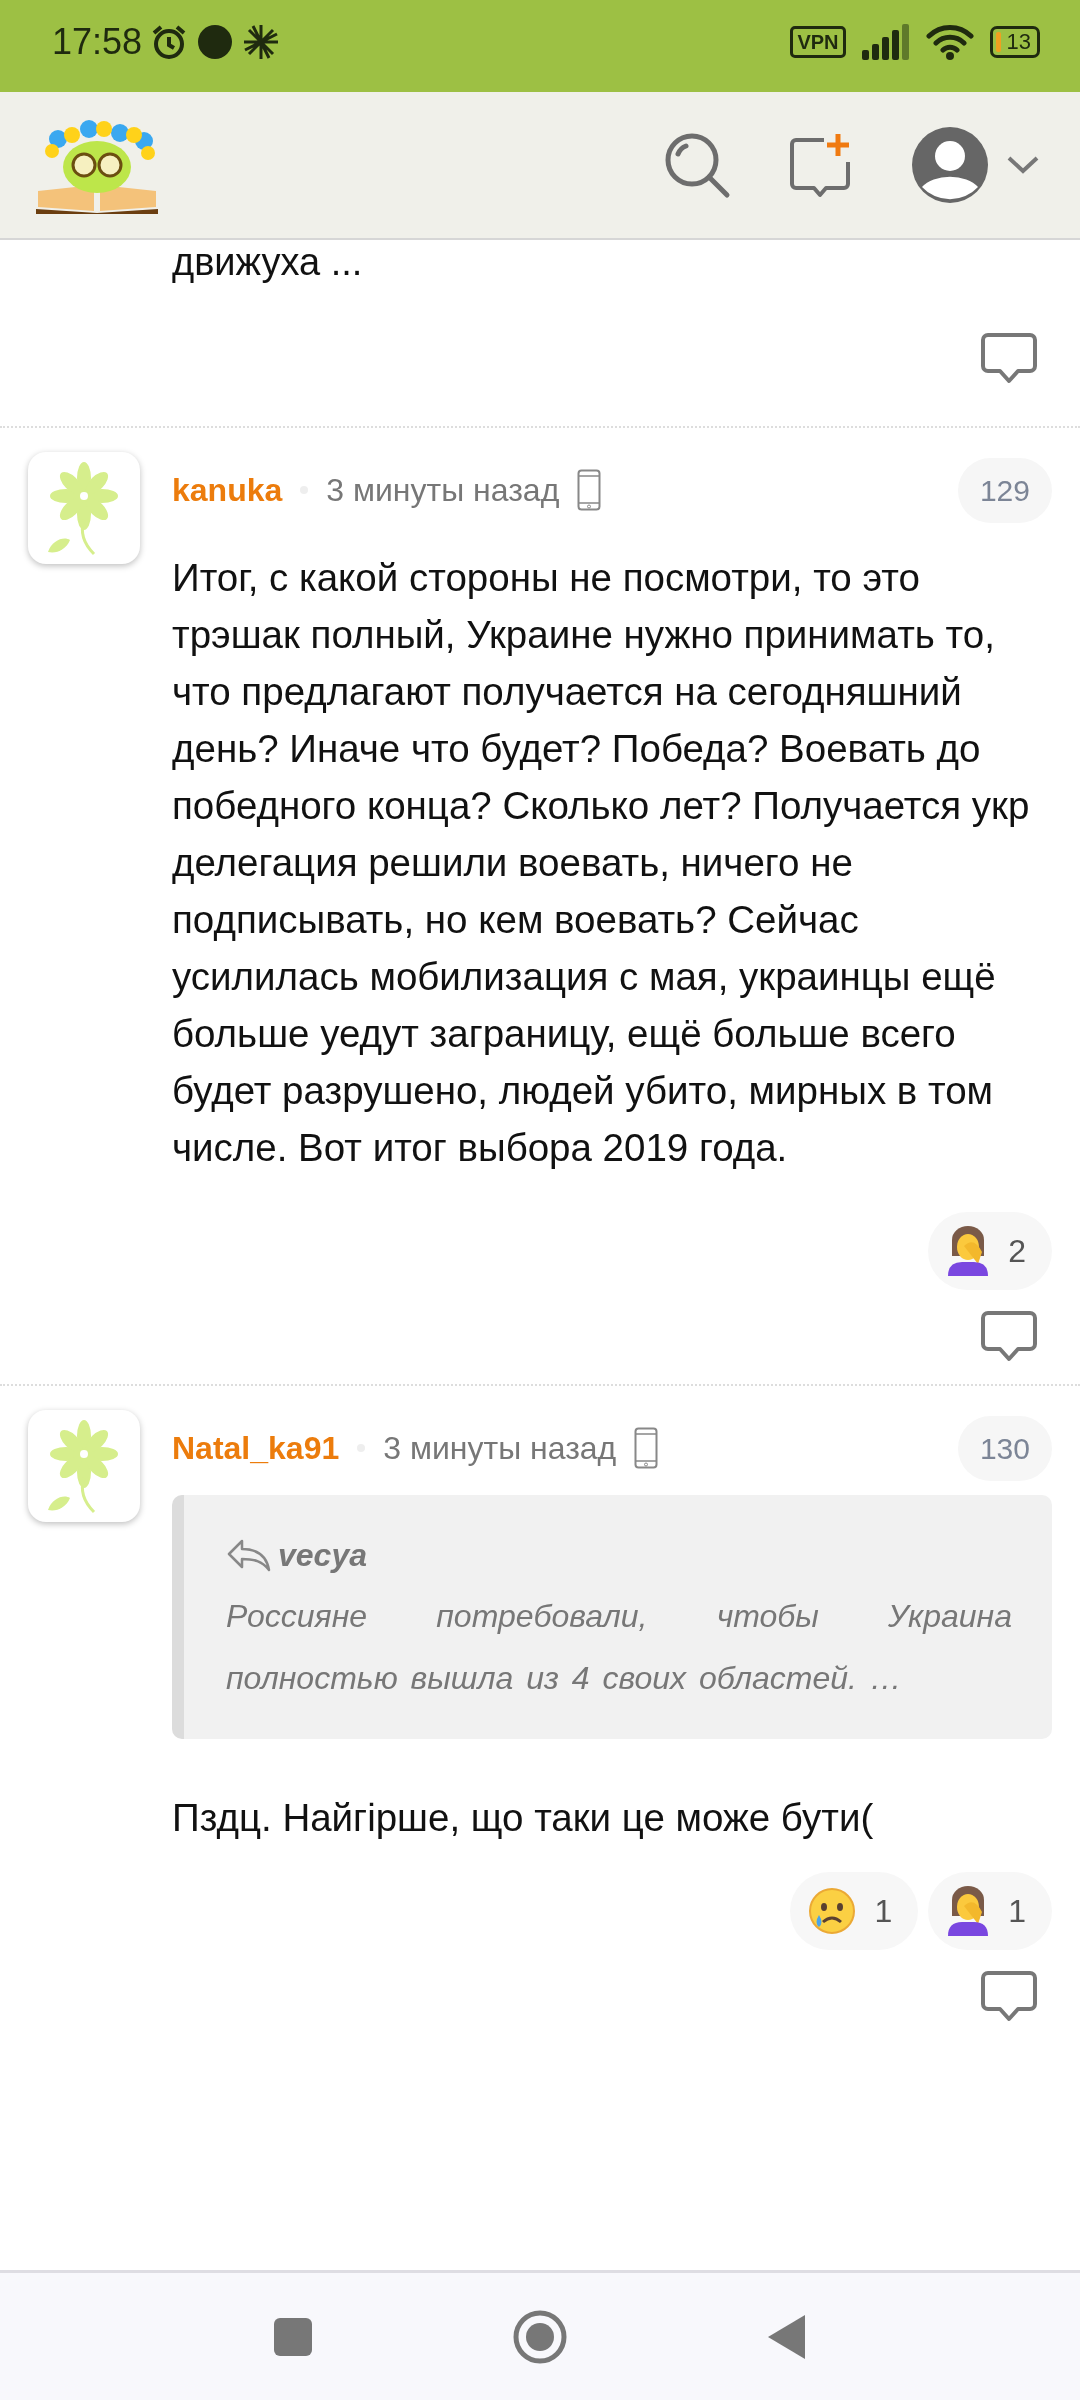  What do you see at coordinates (249, 1554) in the screenshot?
I see `reply-arrow-icon` at bounding box center [249, 1554].